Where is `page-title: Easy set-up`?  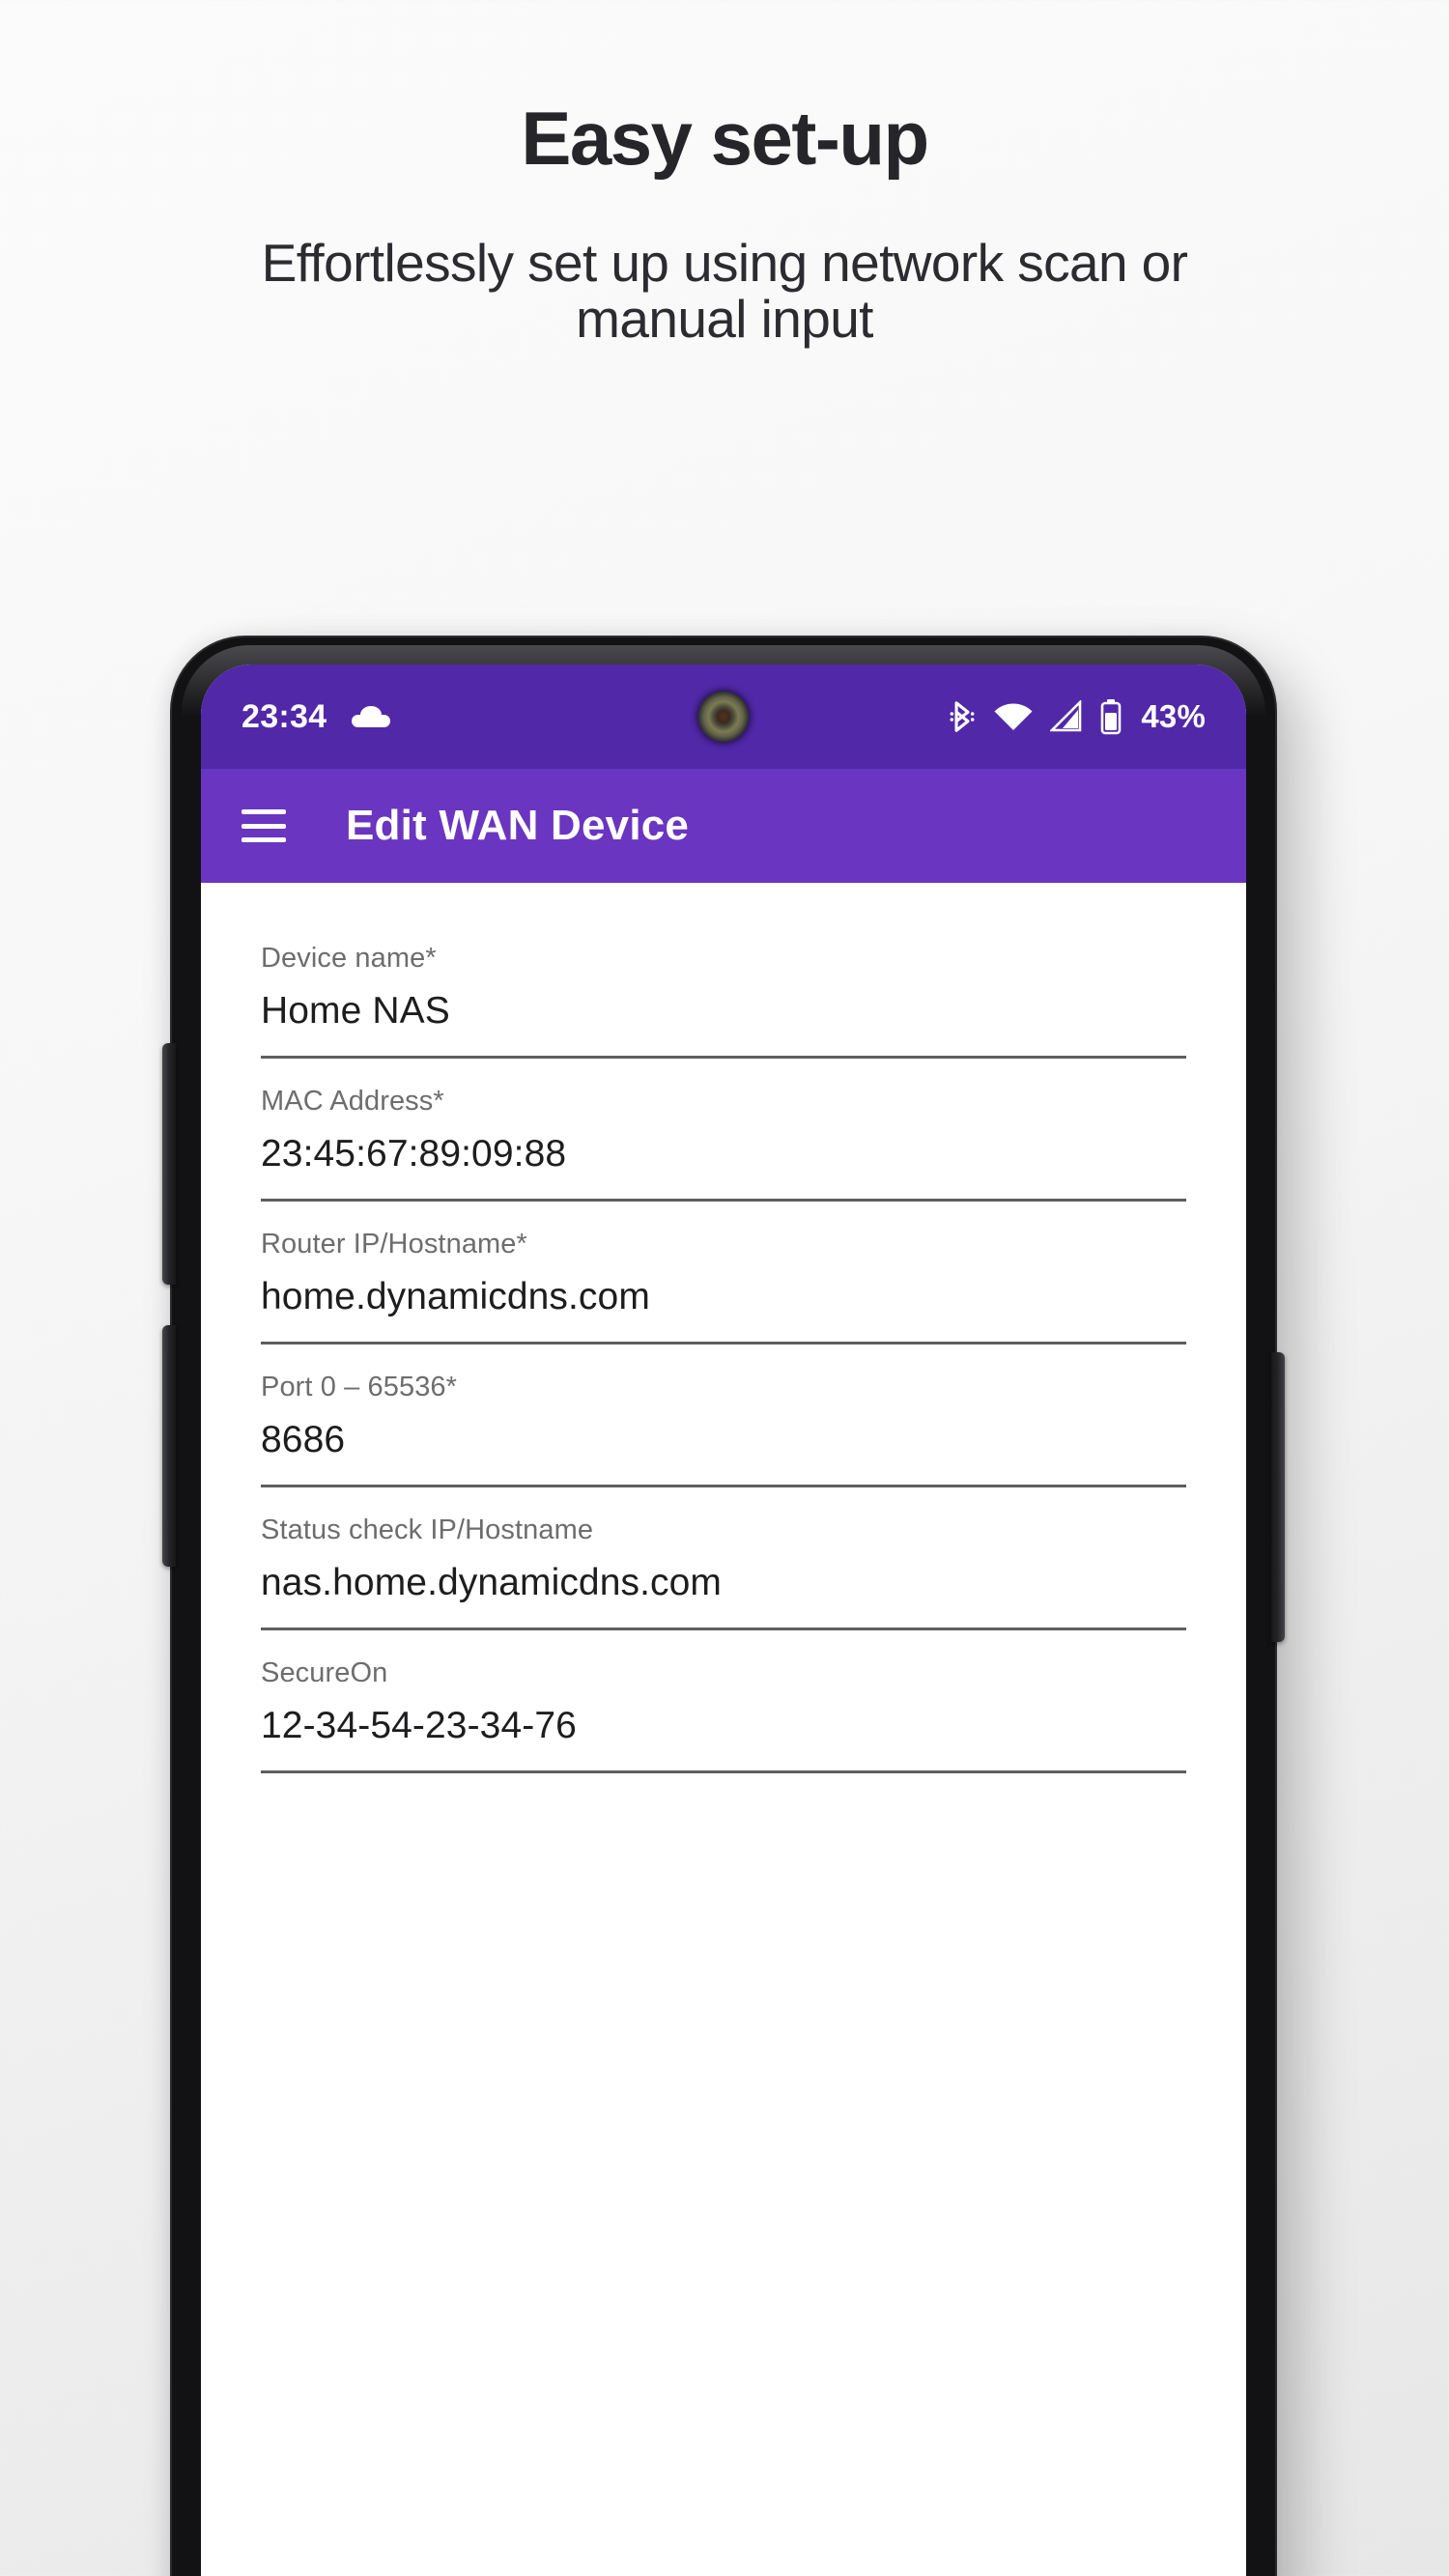 page-title: Easy set-up is located at coordinates (725, 138).